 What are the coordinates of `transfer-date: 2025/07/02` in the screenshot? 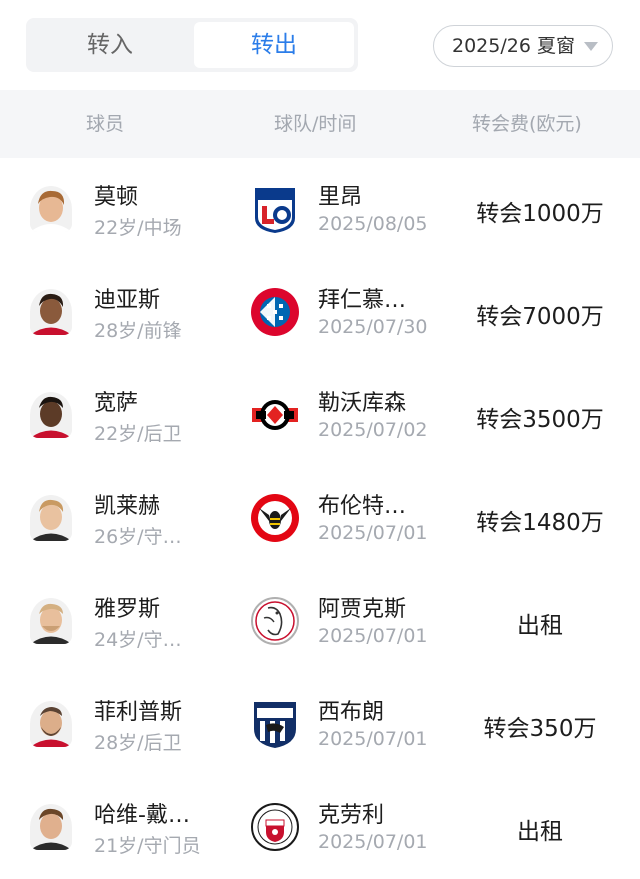 It's located at (373, 430).